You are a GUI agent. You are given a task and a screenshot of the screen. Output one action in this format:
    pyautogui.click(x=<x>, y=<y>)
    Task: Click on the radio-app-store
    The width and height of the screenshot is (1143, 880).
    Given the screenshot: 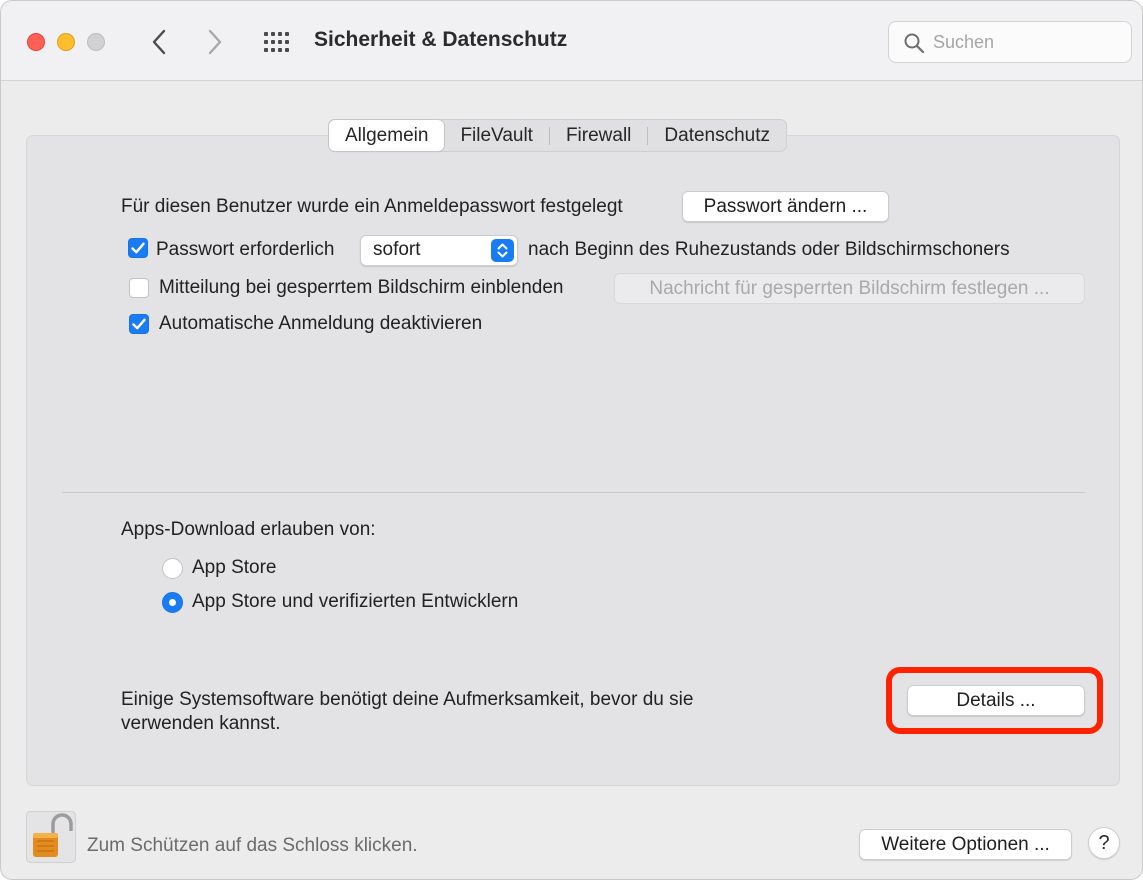 What is the action you would take?
    pyautogui.click(x=172, y=568)
    